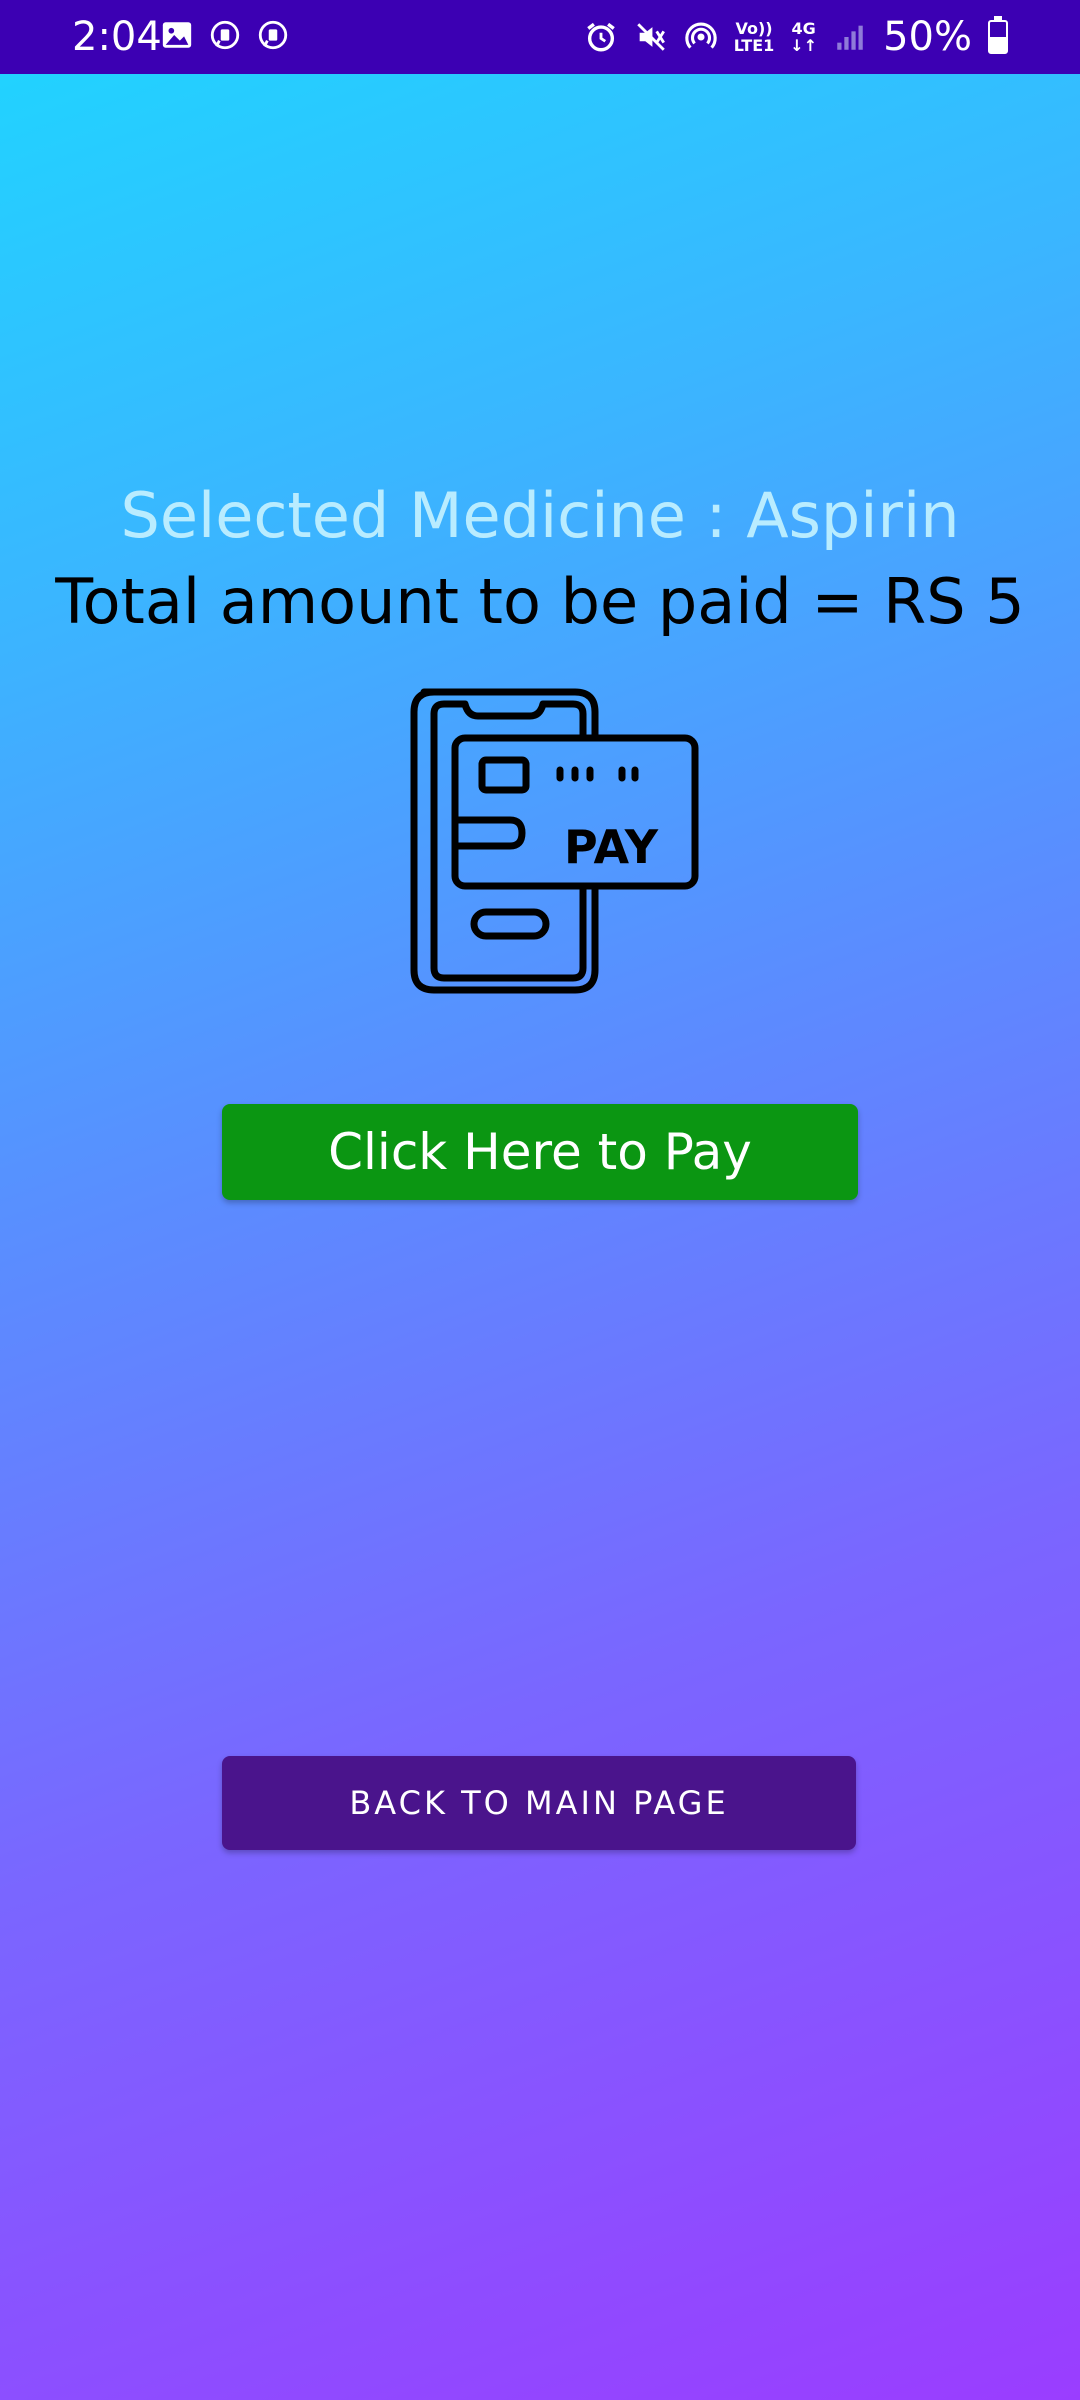  Describe the element at coordinates (804, 45) in the screenshot. I see `data-arrows: ↓↑` at that location.